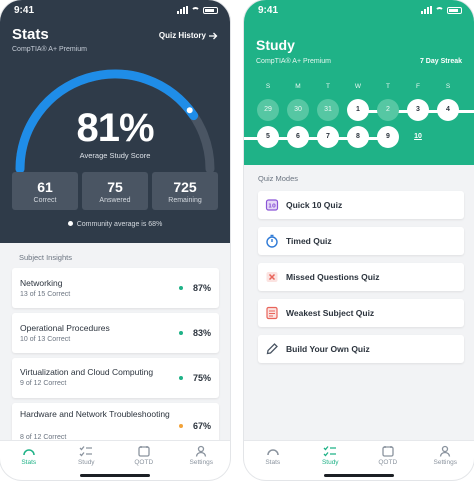 The image size is (474, 489). Describe the element at coordinates (275, 45) in the screenshot. I see `page-title: Study` at that location.